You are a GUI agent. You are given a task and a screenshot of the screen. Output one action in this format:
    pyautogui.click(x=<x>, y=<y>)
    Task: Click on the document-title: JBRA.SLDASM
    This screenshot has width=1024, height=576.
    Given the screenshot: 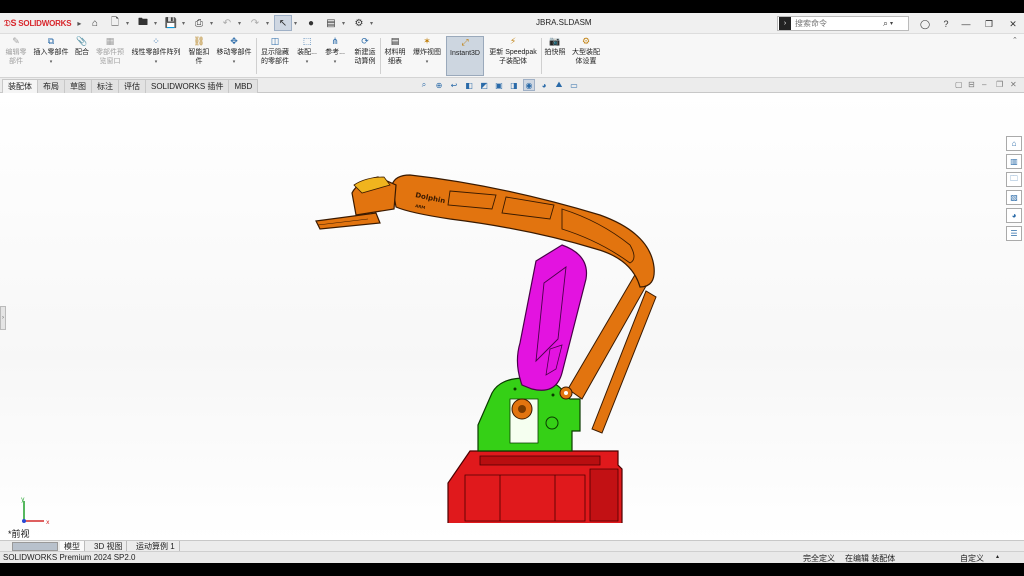 What is the action you would take?
    pyautogui.click(x=564, y=22)
    